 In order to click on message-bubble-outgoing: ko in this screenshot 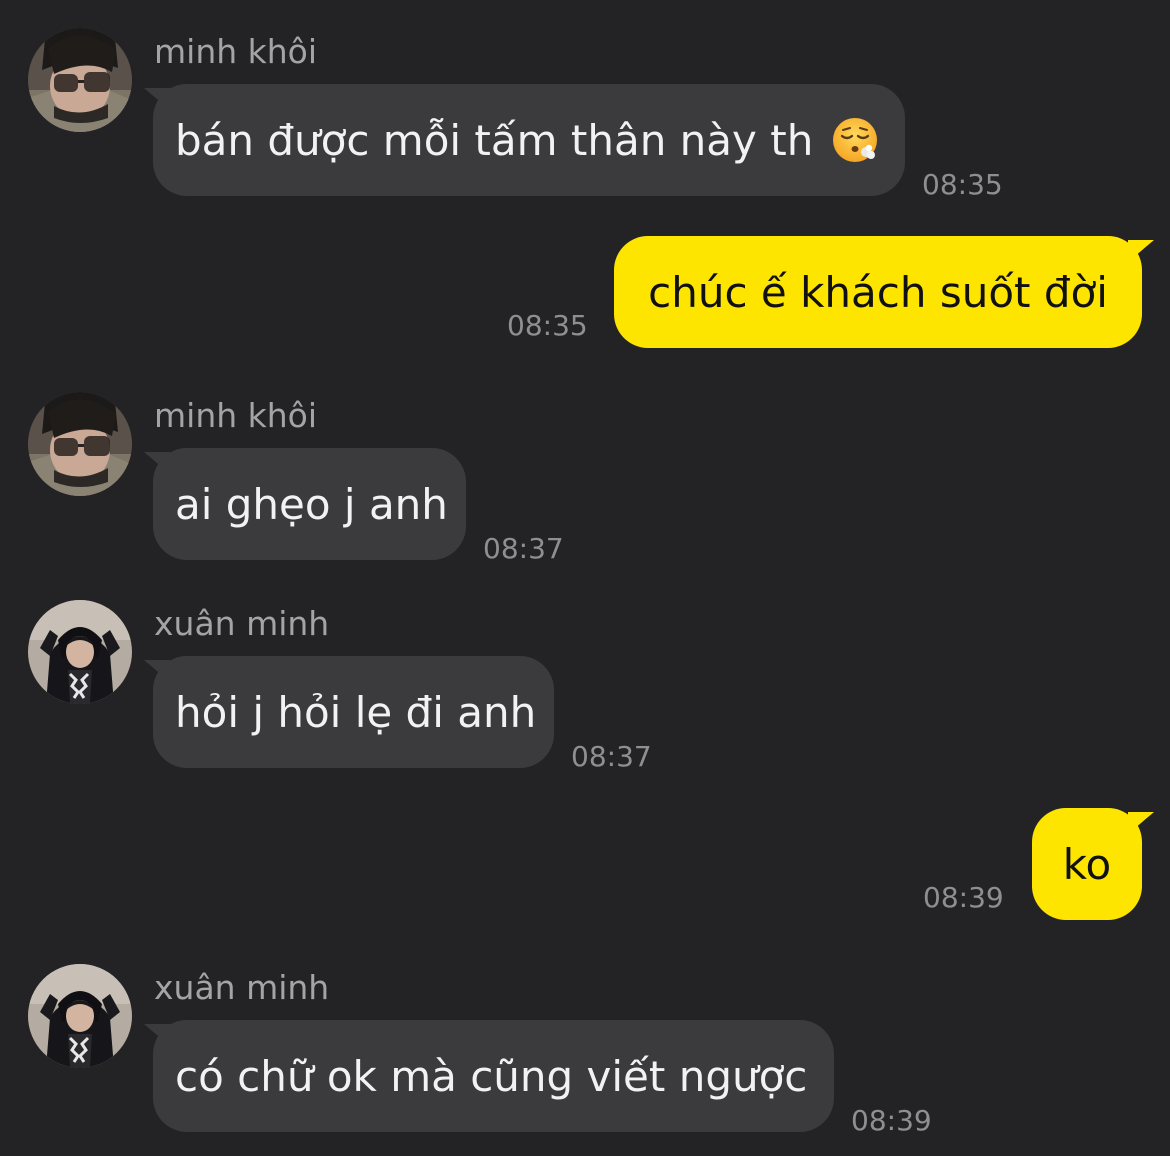, I will do `click(1087, 864)`.